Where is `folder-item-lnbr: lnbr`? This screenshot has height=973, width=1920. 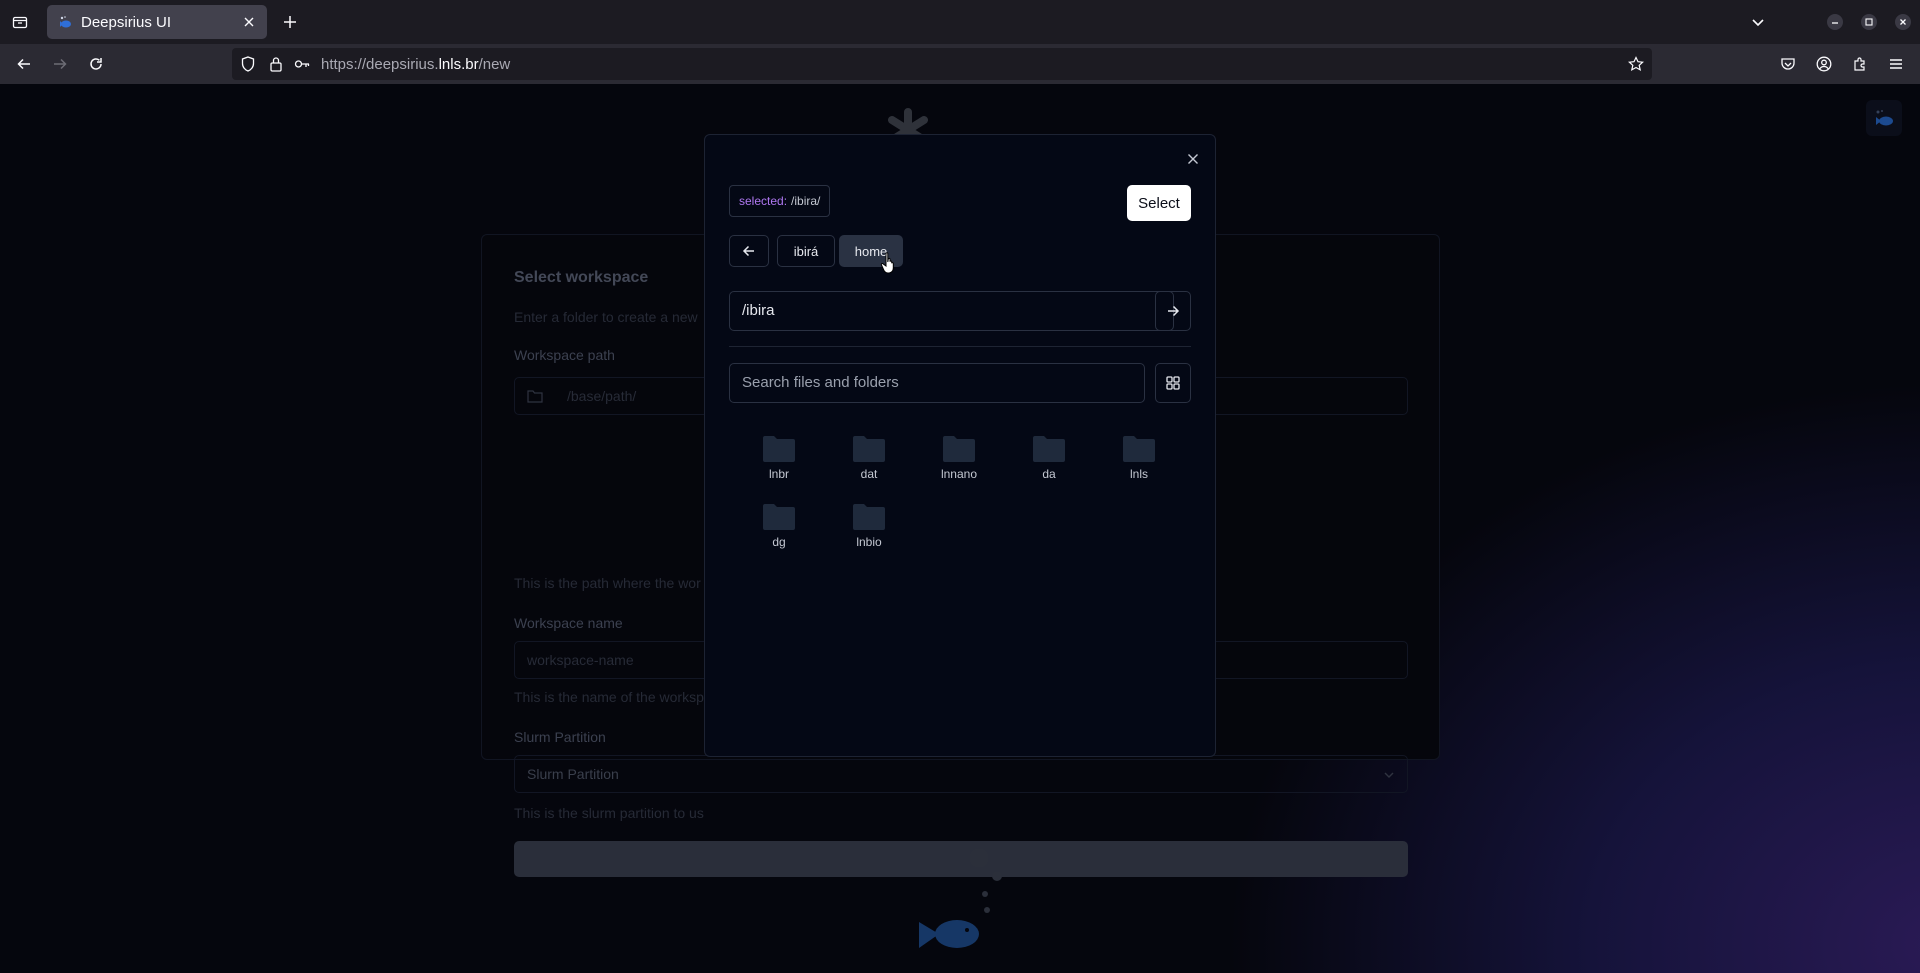
folder-item-lnbr: lnbr is located at coordinates (779, 463).